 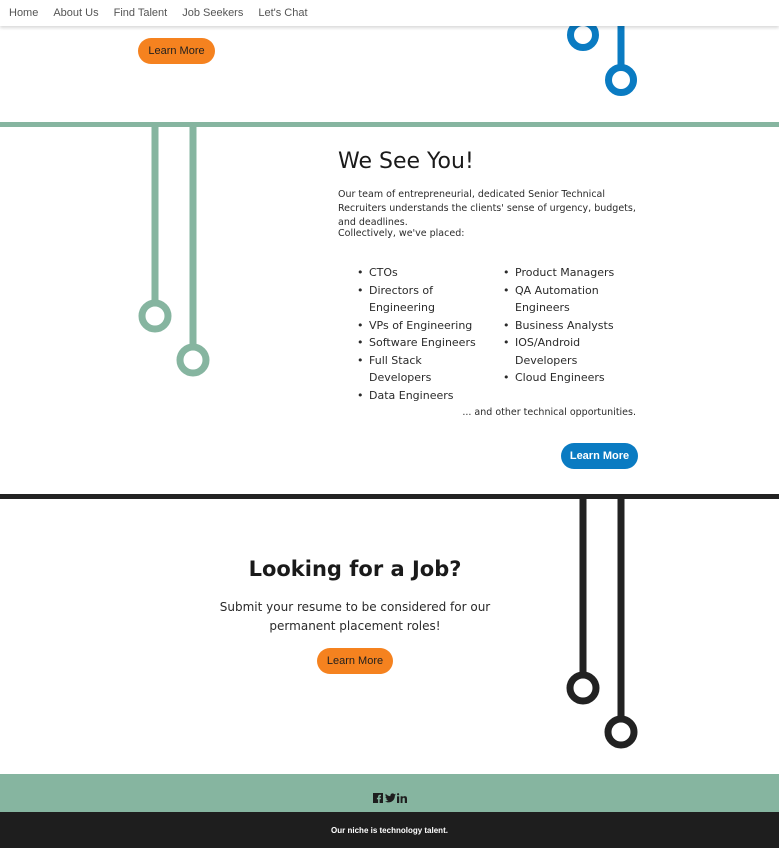 I want to click on footer-tagline: Our niche is technology talent., so click(x=389, y=830).